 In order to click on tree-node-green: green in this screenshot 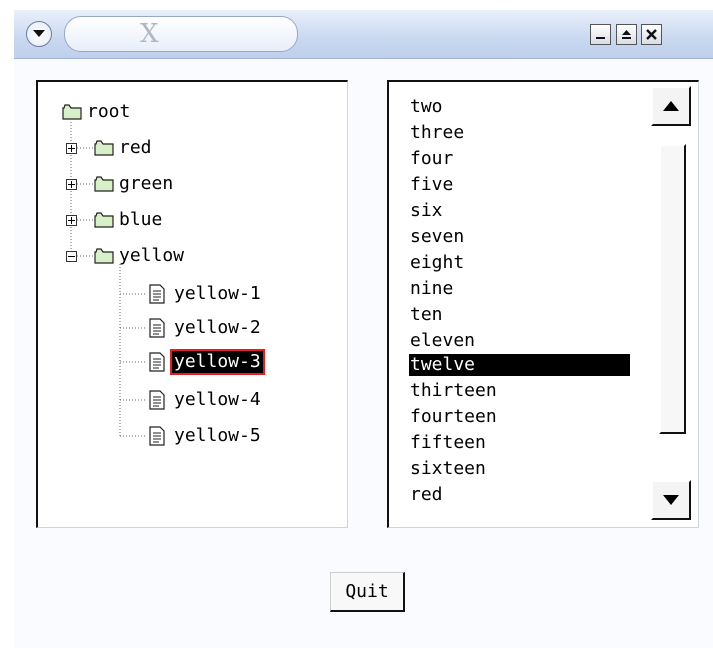, I will do `click(134, 184)`.